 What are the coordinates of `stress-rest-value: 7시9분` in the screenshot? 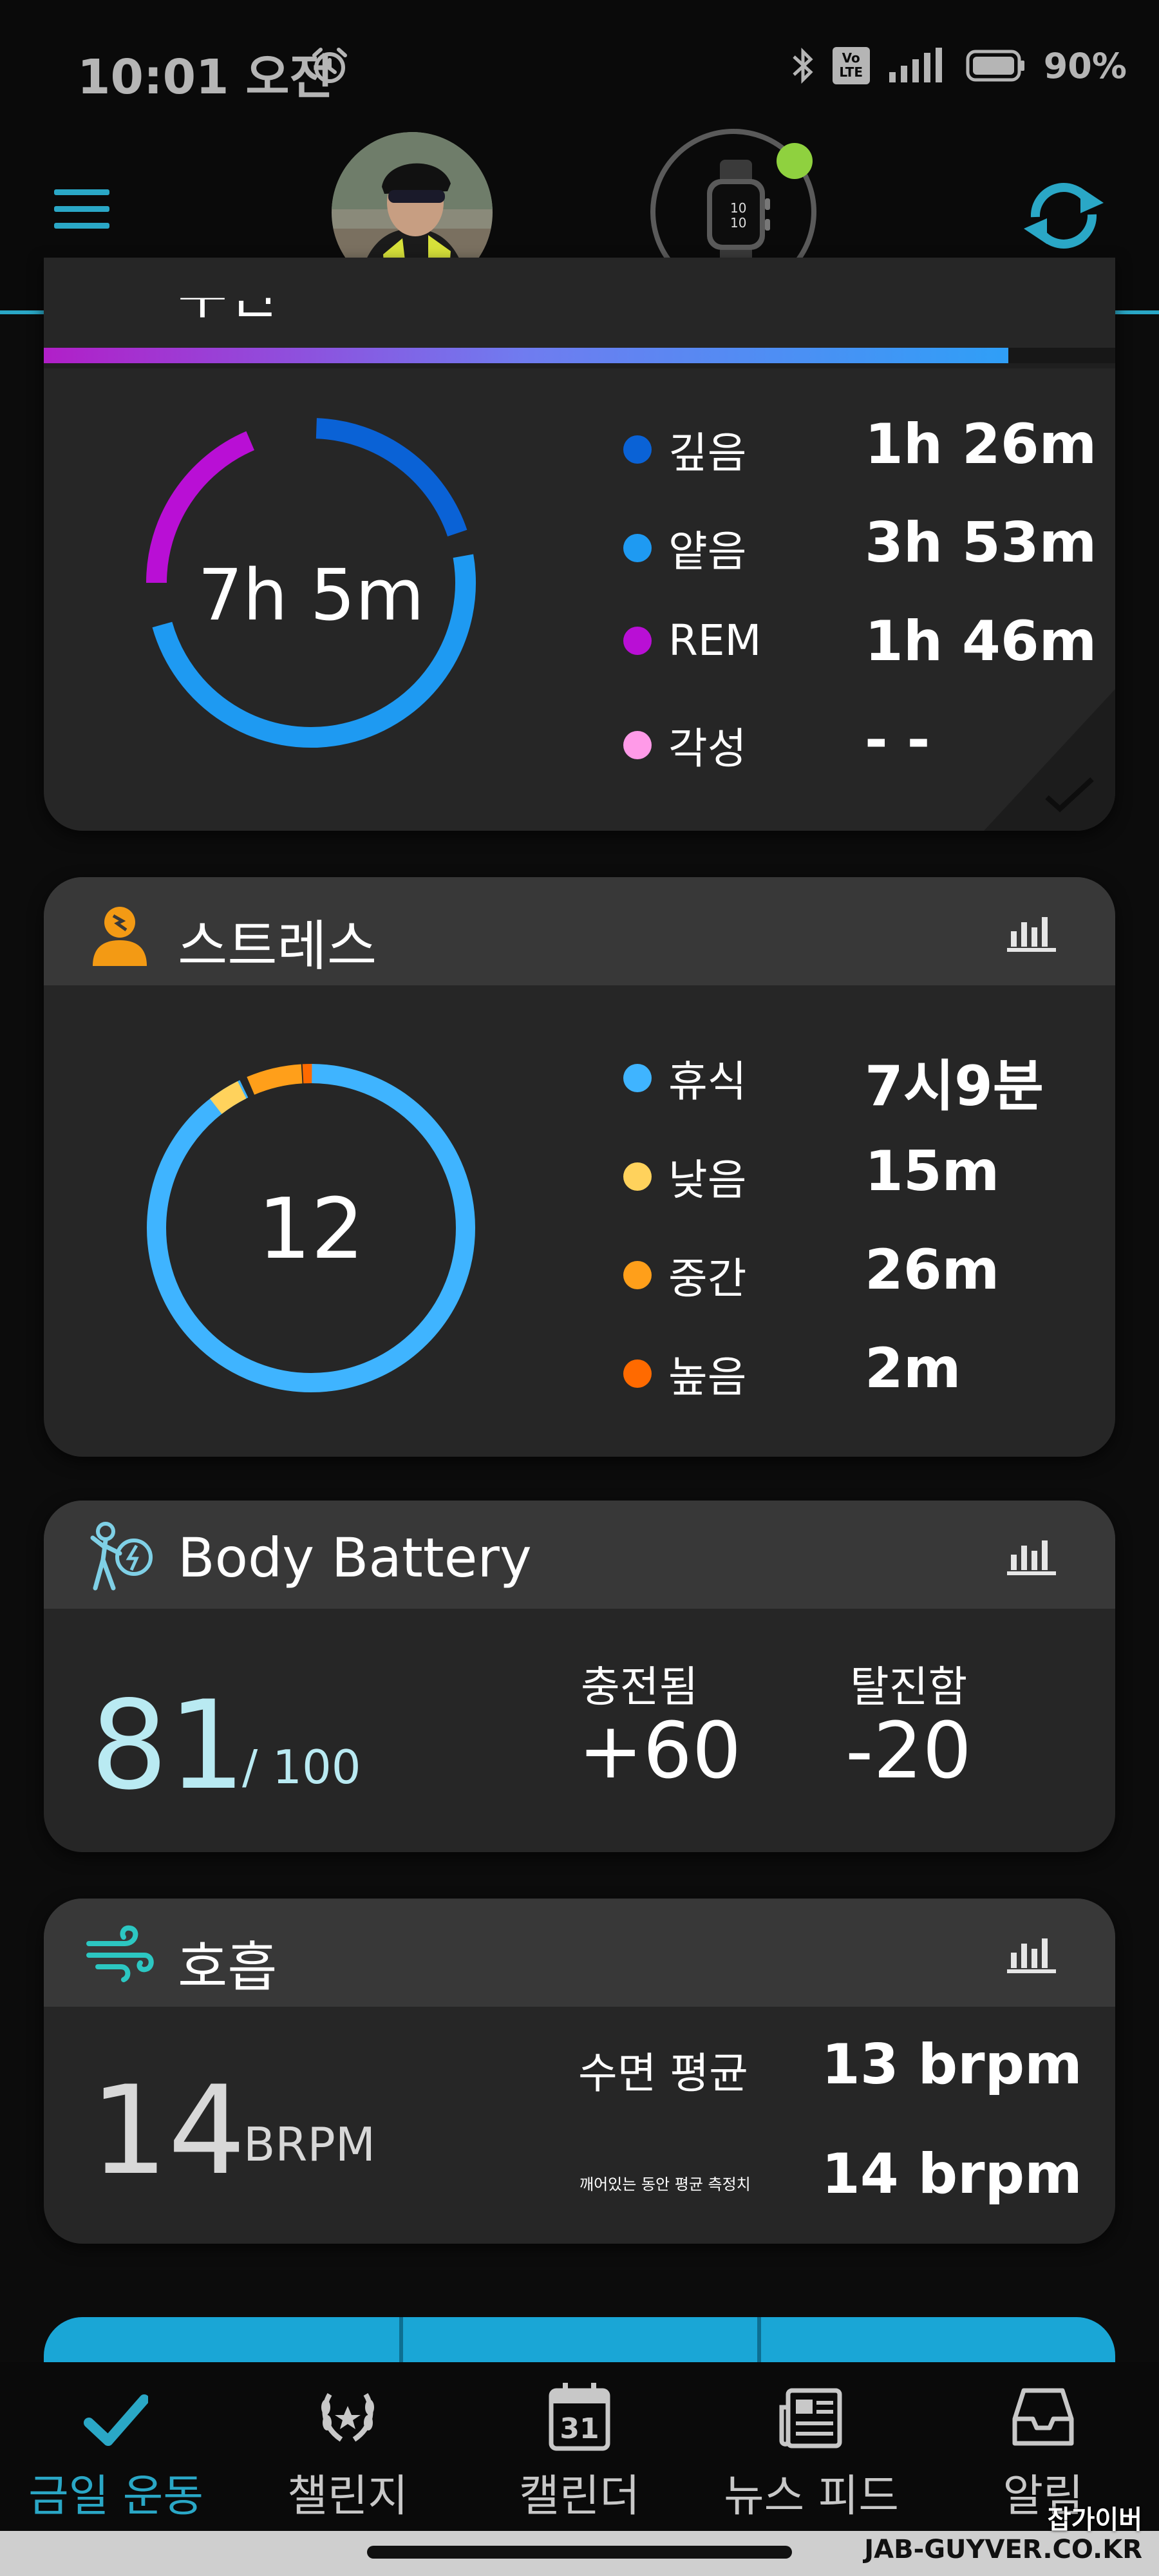 It's located at (954, 1086).